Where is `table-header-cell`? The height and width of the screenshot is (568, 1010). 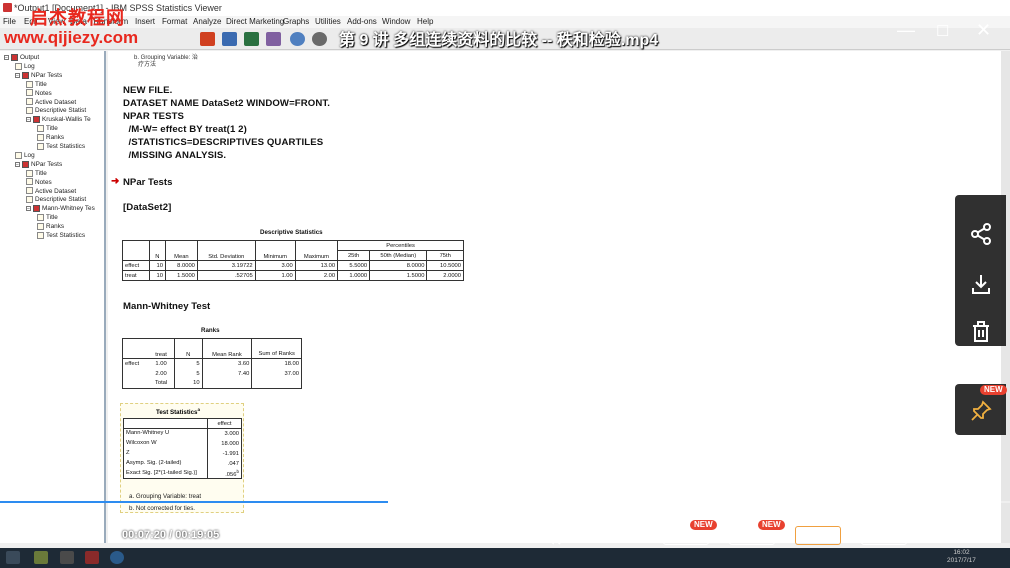
table-header-cell is located at coordinates (165, 423).